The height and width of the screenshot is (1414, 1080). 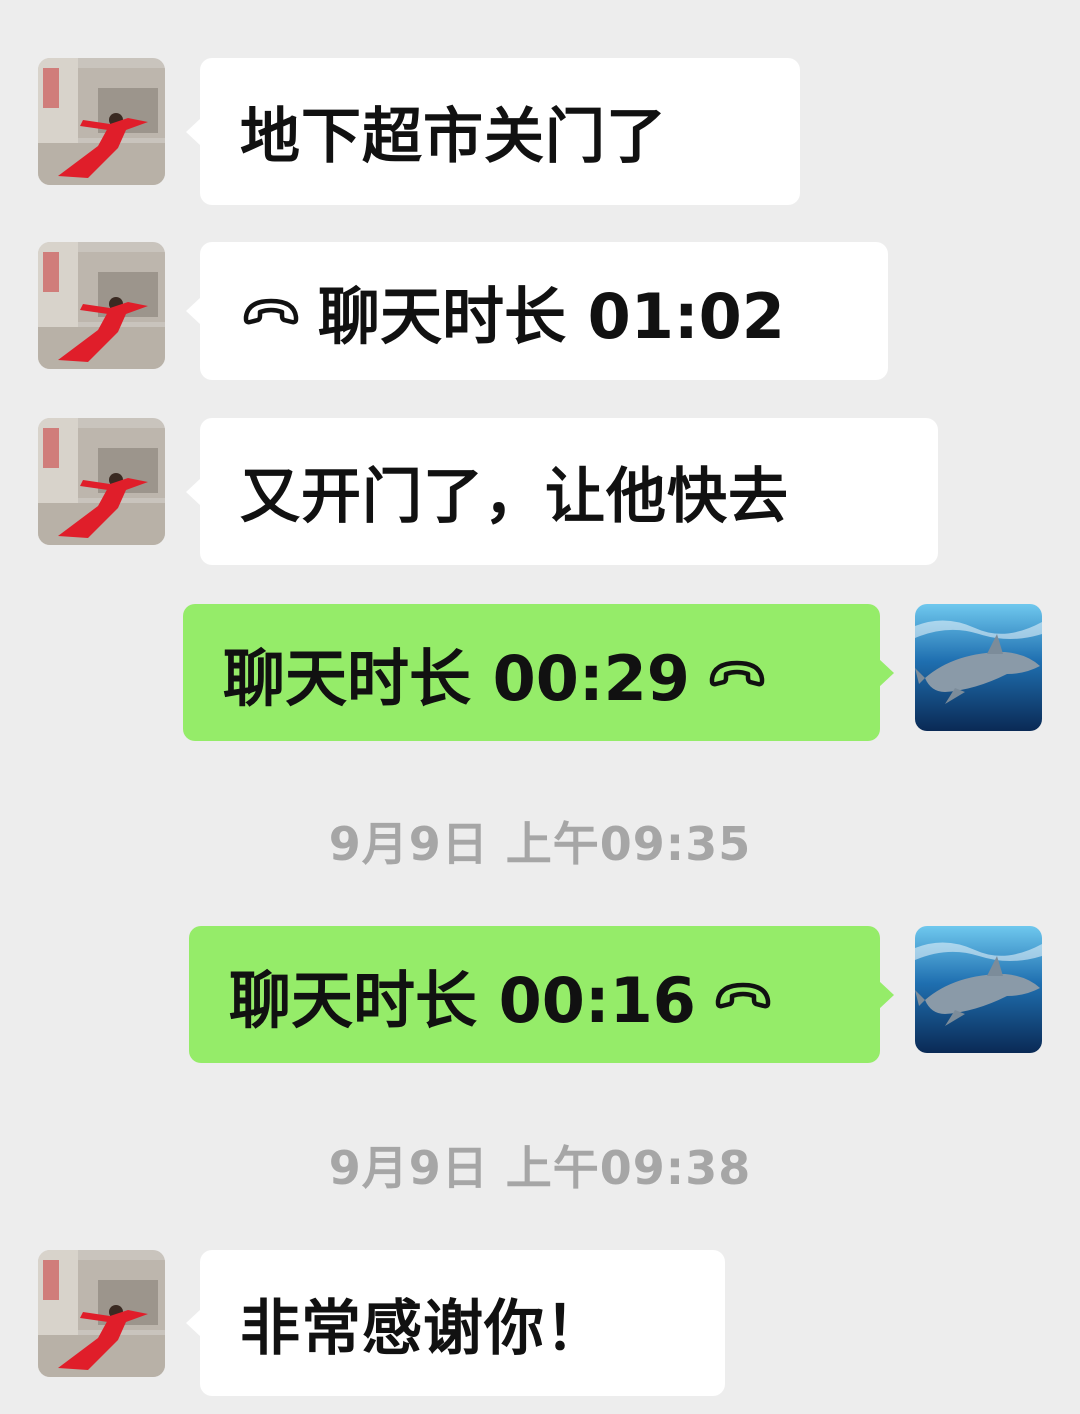 I want to click on message-bubble-incoming: 非常感谢你！, so click(x=455, y=1323).